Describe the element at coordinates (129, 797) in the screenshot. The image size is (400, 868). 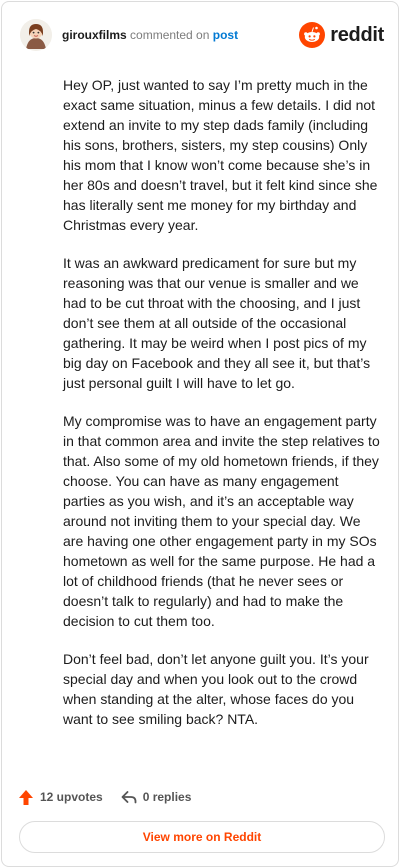
I see `reply-arrow-icon` at that location.